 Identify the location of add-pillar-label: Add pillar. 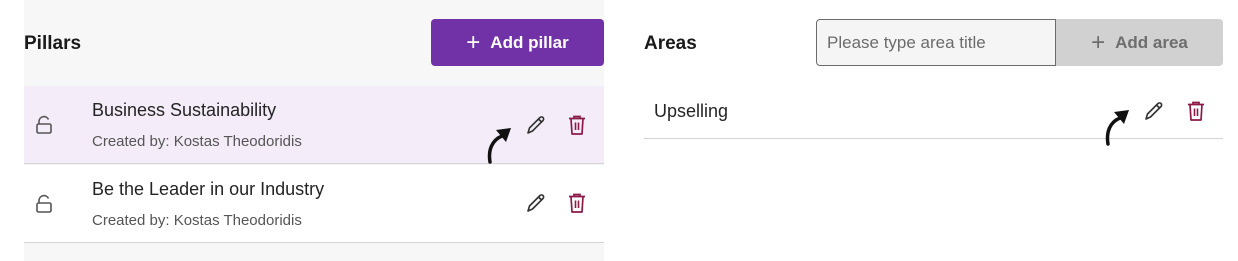
(529, 42).